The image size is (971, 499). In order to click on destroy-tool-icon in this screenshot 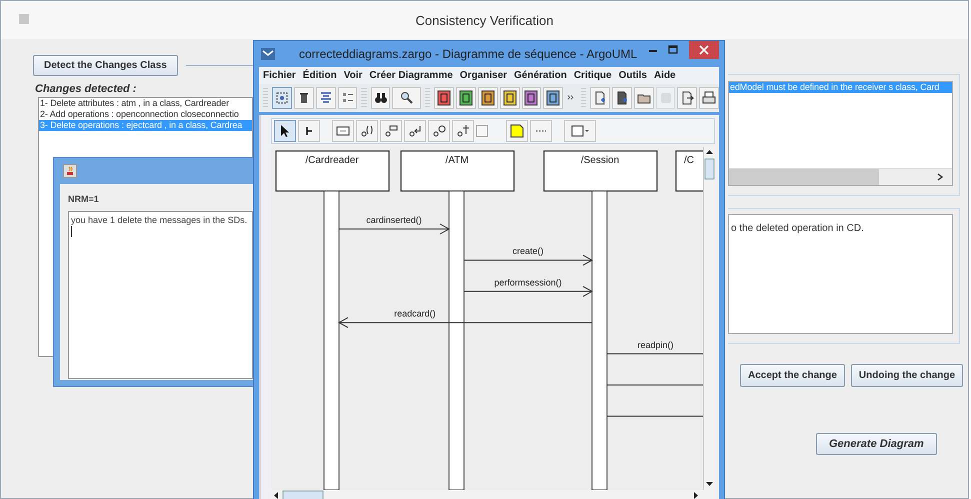, I will do `click(463, 131)`.